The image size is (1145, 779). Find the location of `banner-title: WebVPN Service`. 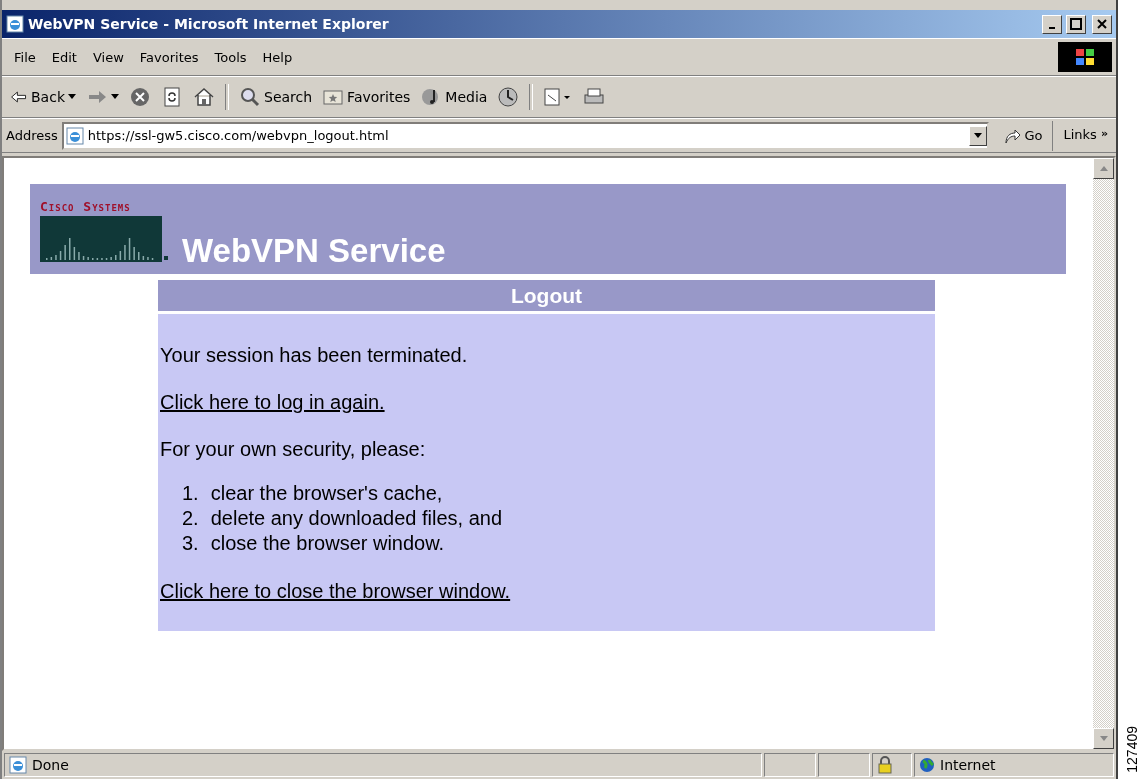

banner-title: WebVPN Service is located at coordinates (314, 251).